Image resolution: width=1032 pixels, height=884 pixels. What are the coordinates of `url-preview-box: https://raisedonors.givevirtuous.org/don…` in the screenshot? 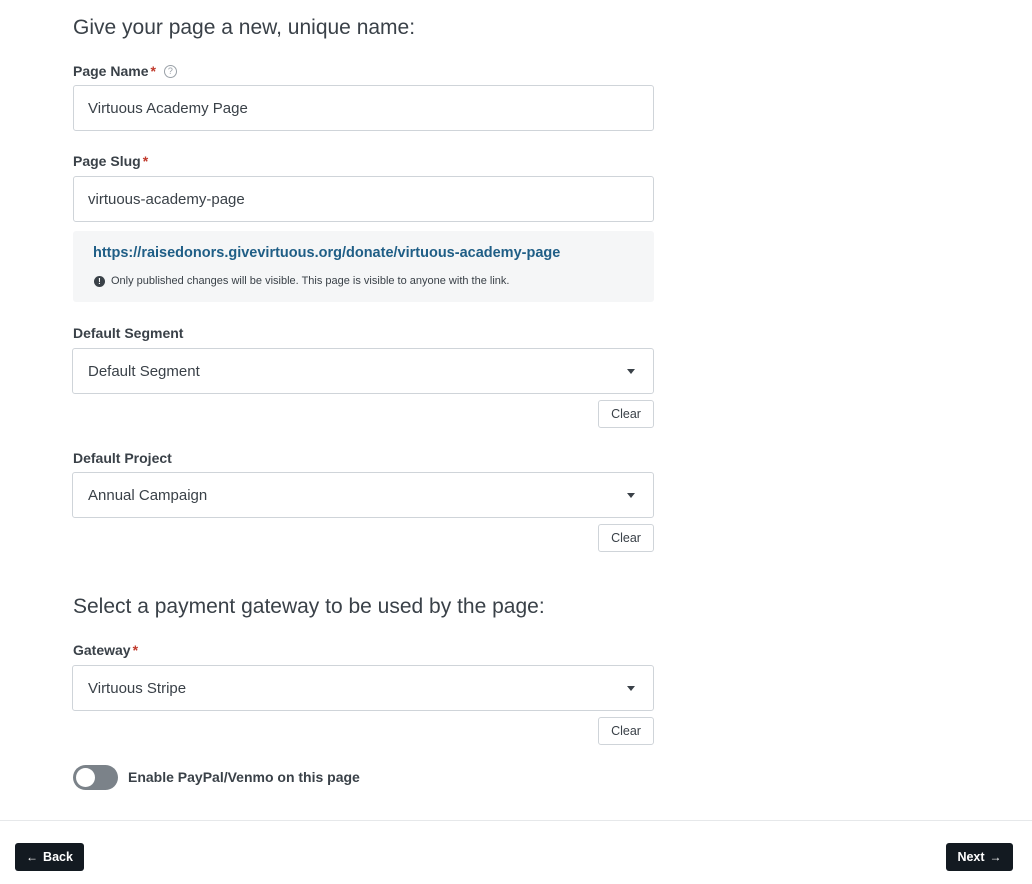 It's located at (363, 266).